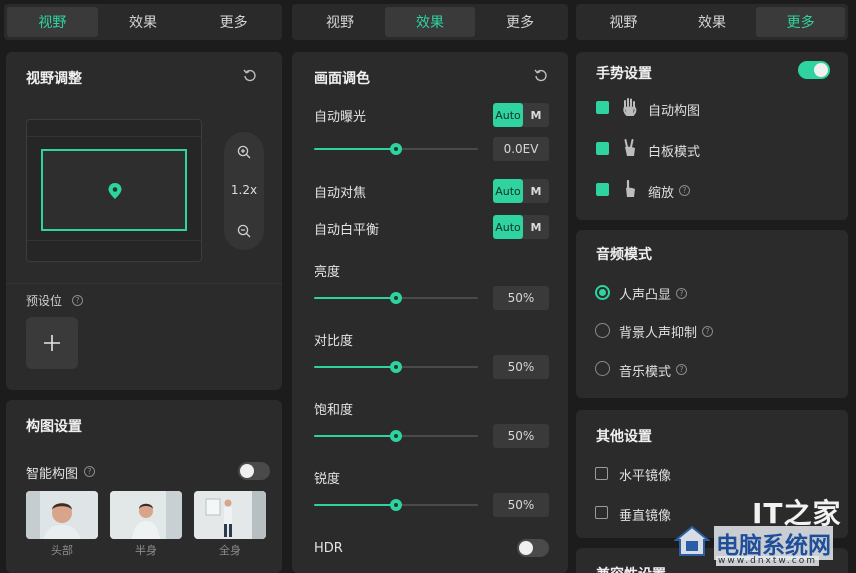 This screenshot has width=856, height=573. What do you see at coordinates (327, 479) in the screenshot?
I see `sharpness-label: 锐度` at bounding box center [327, 479].